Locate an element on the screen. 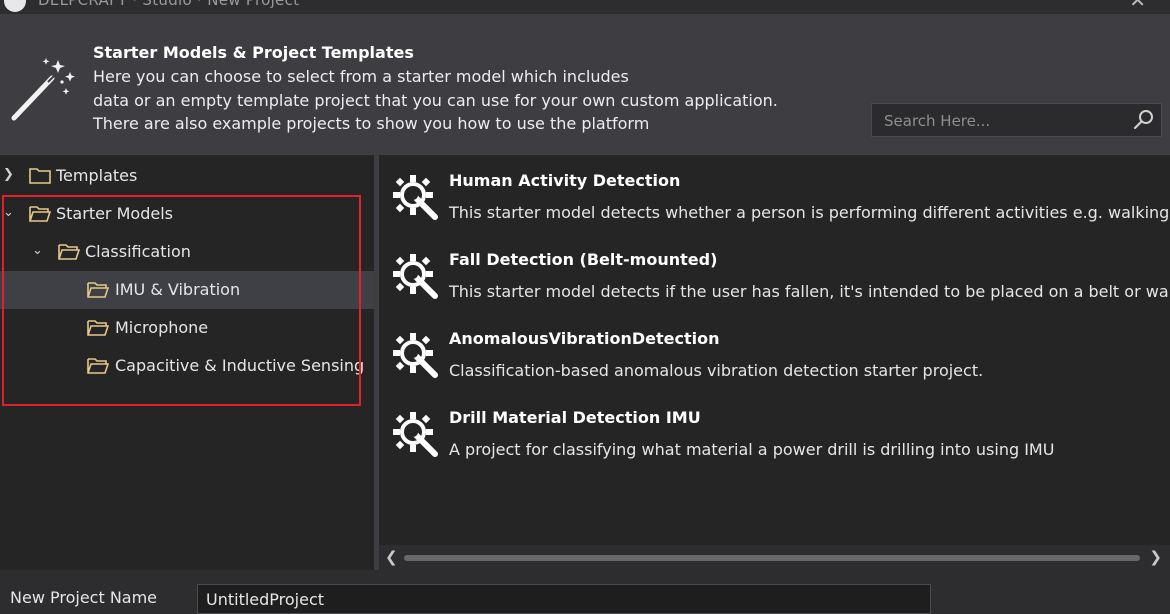 Image resolution: width=1170 pixels, height=614 pixels. folder-icon is located at coordinates (40, 176).